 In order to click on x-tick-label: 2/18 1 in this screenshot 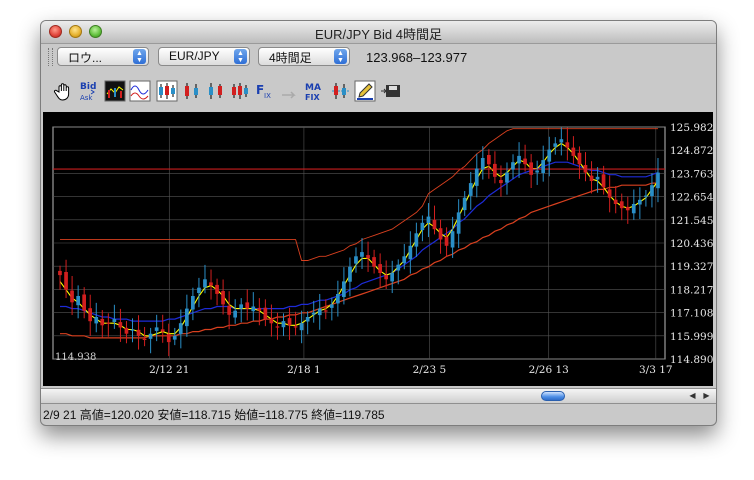, I will do `click(304, 370)`.